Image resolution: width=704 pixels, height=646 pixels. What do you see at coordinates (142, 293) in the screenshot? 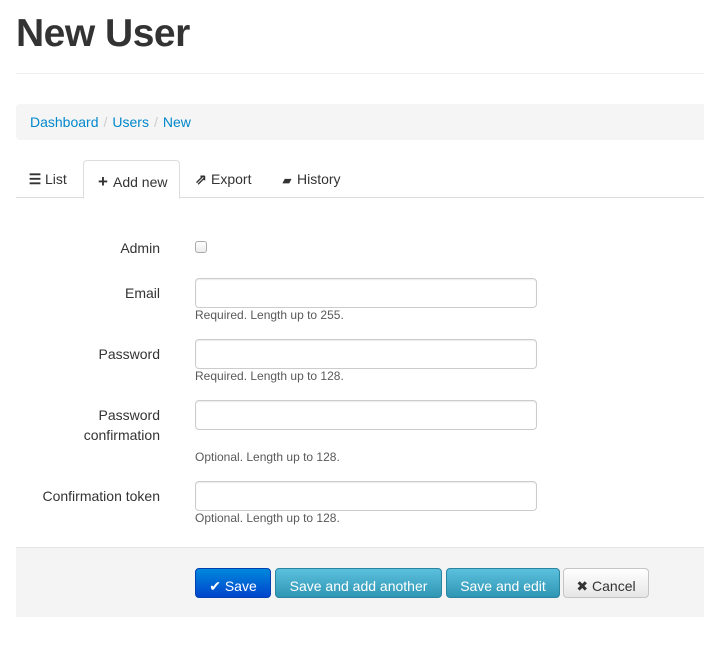
I see `email-label: Email` at bounding box center [142, 293].